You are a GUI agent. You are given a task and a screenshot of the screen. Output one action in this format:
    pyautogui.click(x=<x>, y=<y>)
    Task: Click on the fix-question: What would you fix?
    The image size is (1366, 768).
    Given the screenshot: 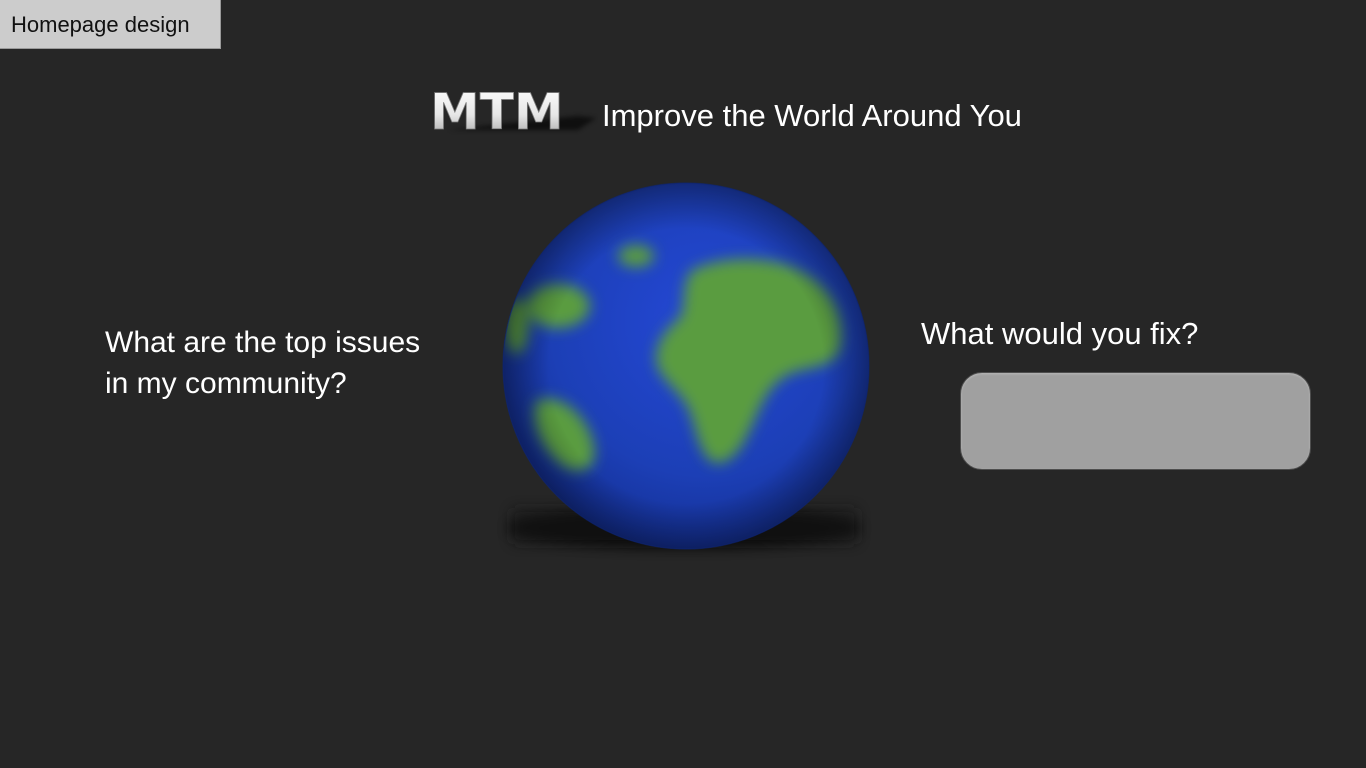 What is the action you would take?
    pyautogui.click(x=1060, y=333)
    